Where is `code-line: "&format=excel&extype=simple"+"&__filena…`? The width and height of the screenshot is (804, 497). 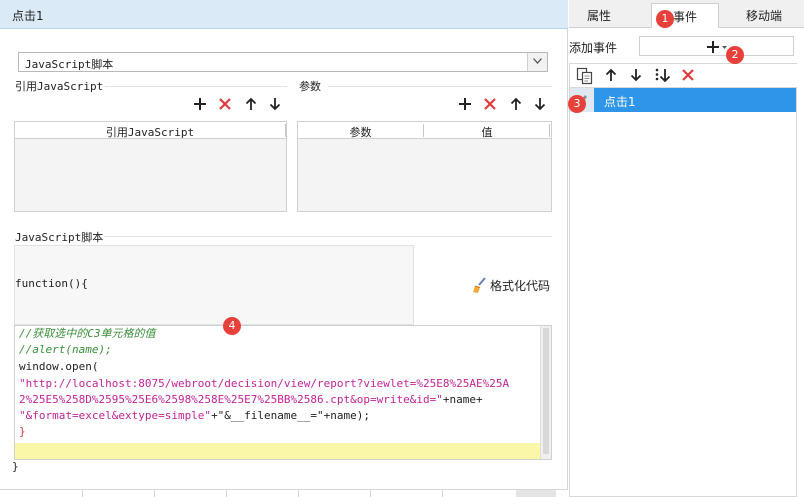 code-line: "&format=excel&extype=simple"+"&__filena… is located at coordinates (194, 416).